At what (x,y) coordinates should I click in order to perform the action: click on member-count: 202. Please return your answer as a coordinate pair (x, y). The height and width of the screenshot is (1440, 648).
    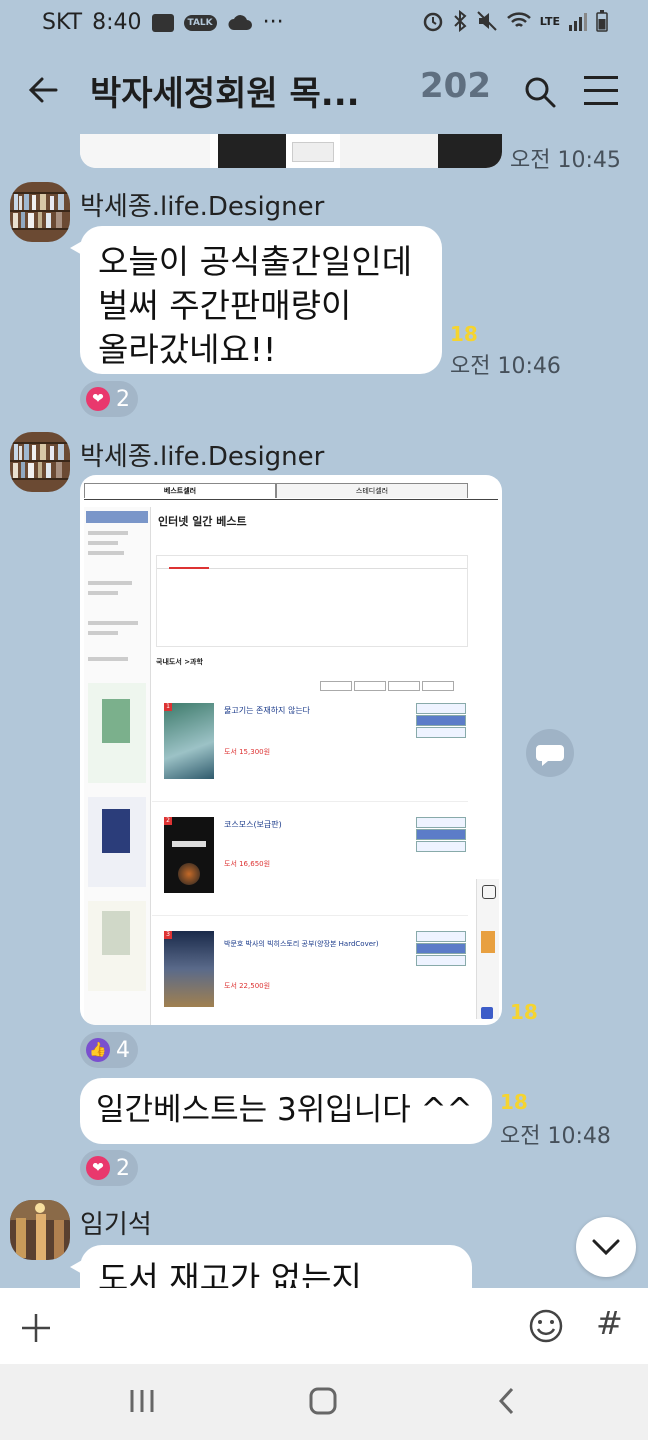
    Looking at the image, I should click on (455, 86).